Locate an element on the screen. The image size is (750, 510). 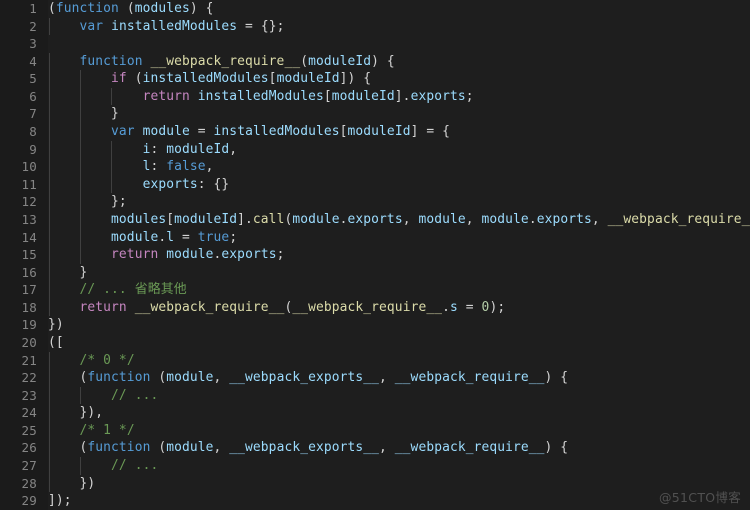
token-ctl: return is located at coordinates (135, 255).